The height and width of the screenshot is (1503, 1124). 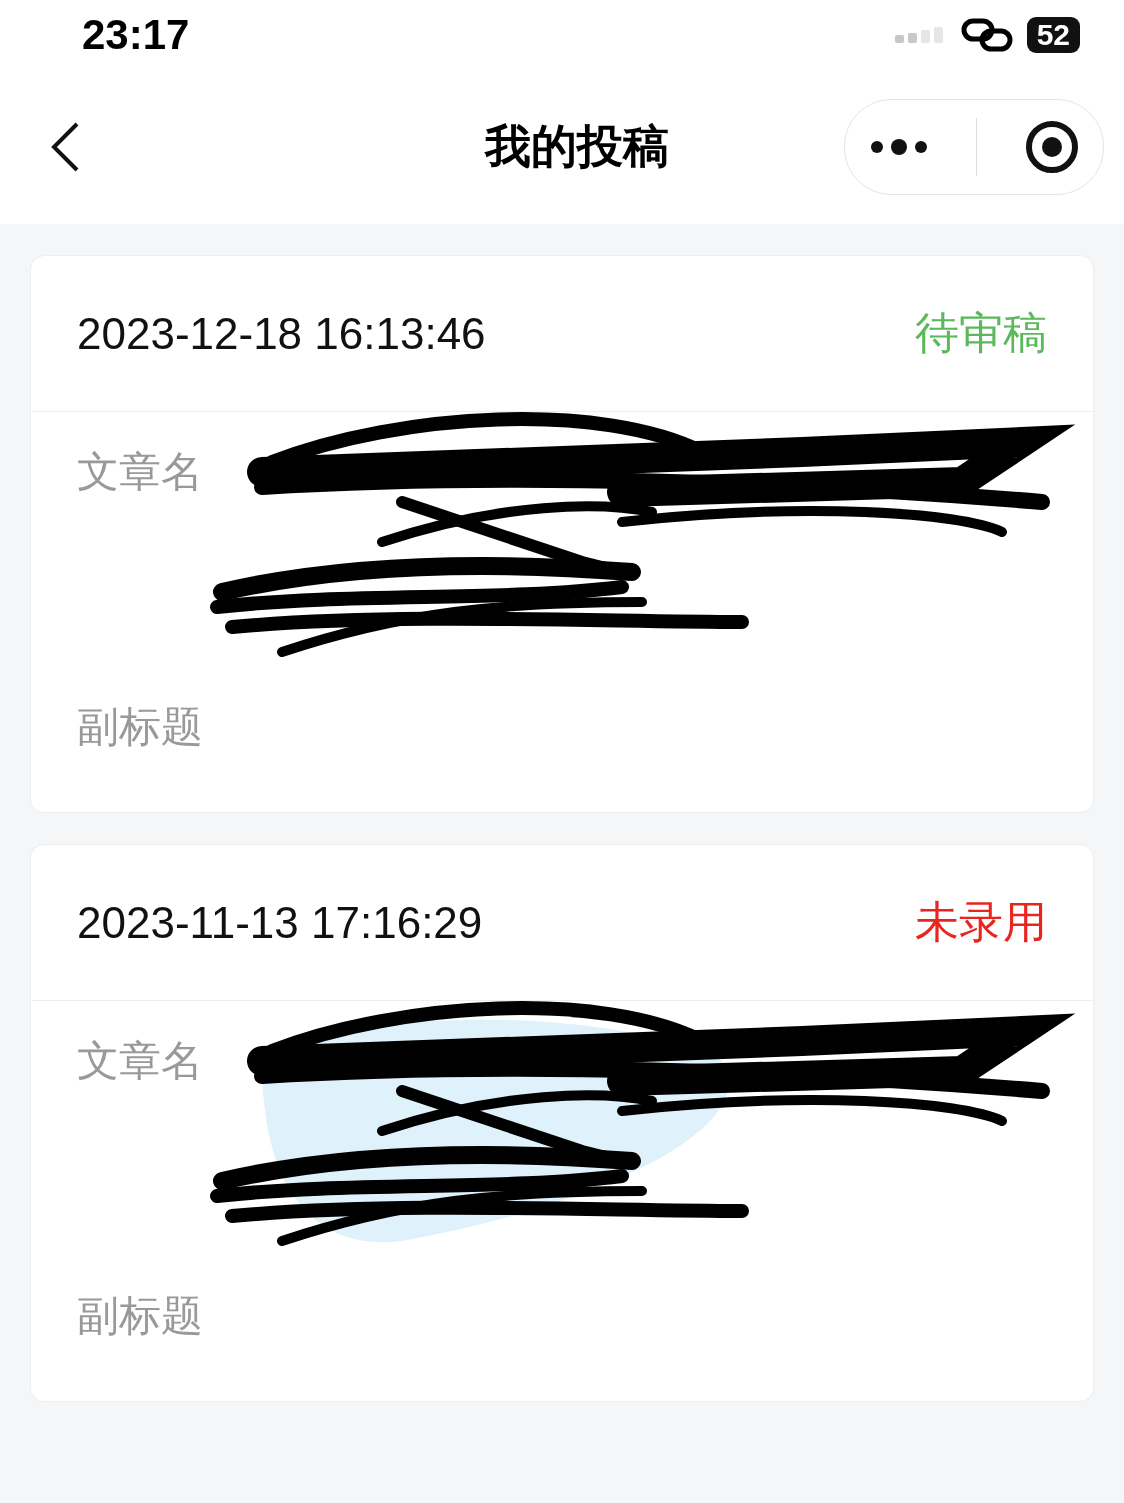 What do you see at coordinates (280, 922) in the screenshot?
I see `submission-time: 2023-11-13 17:16:29` at bounding box center [280, 922].